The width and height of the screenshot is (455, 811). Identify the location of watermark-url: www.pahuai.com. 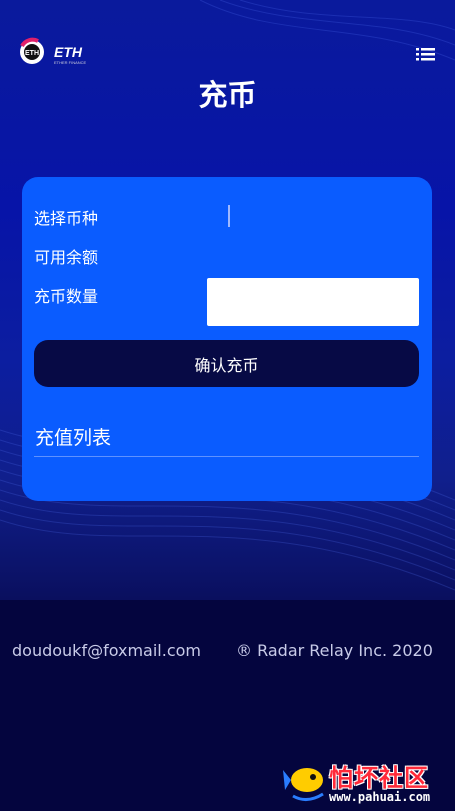
(380, 797).